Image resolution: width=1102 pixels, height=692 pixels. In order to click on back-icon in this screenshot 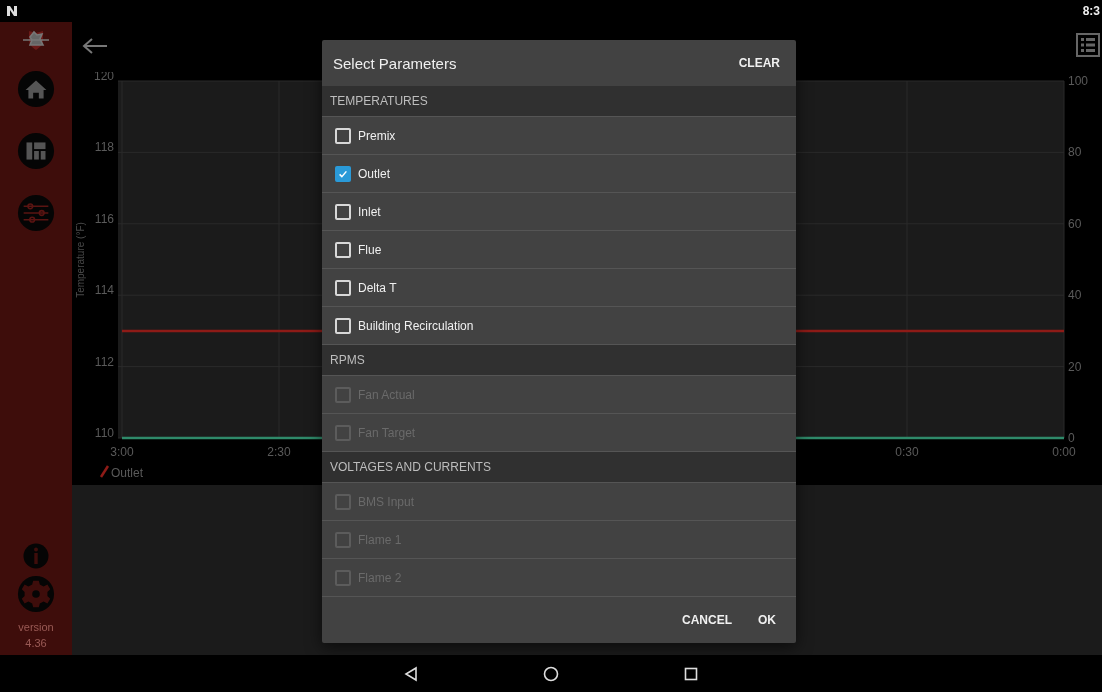, I will do `click(411, 673)`.